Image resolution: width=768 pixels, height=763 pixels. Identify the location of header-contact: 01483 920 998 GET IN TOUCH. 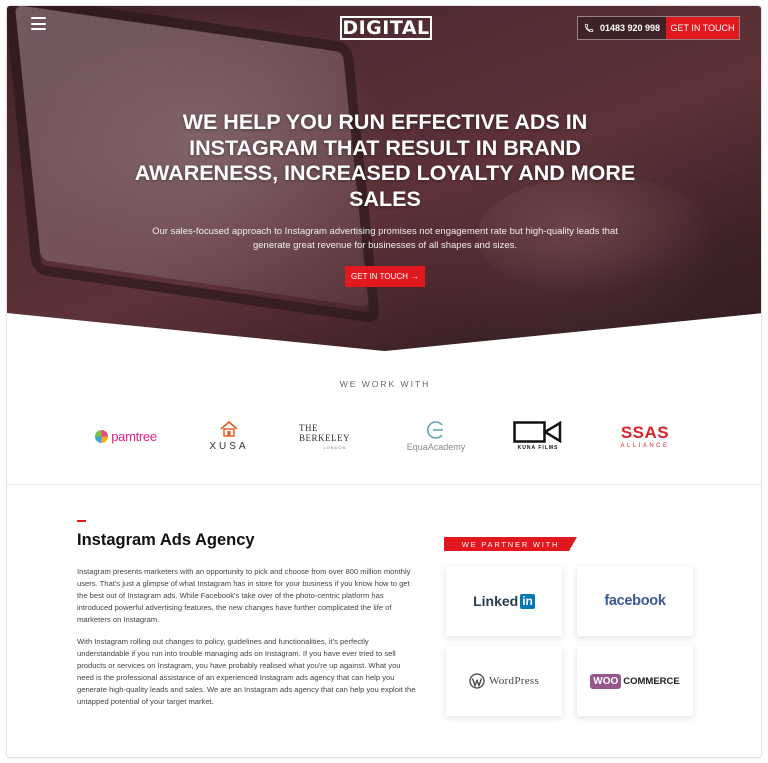
(658, 28).